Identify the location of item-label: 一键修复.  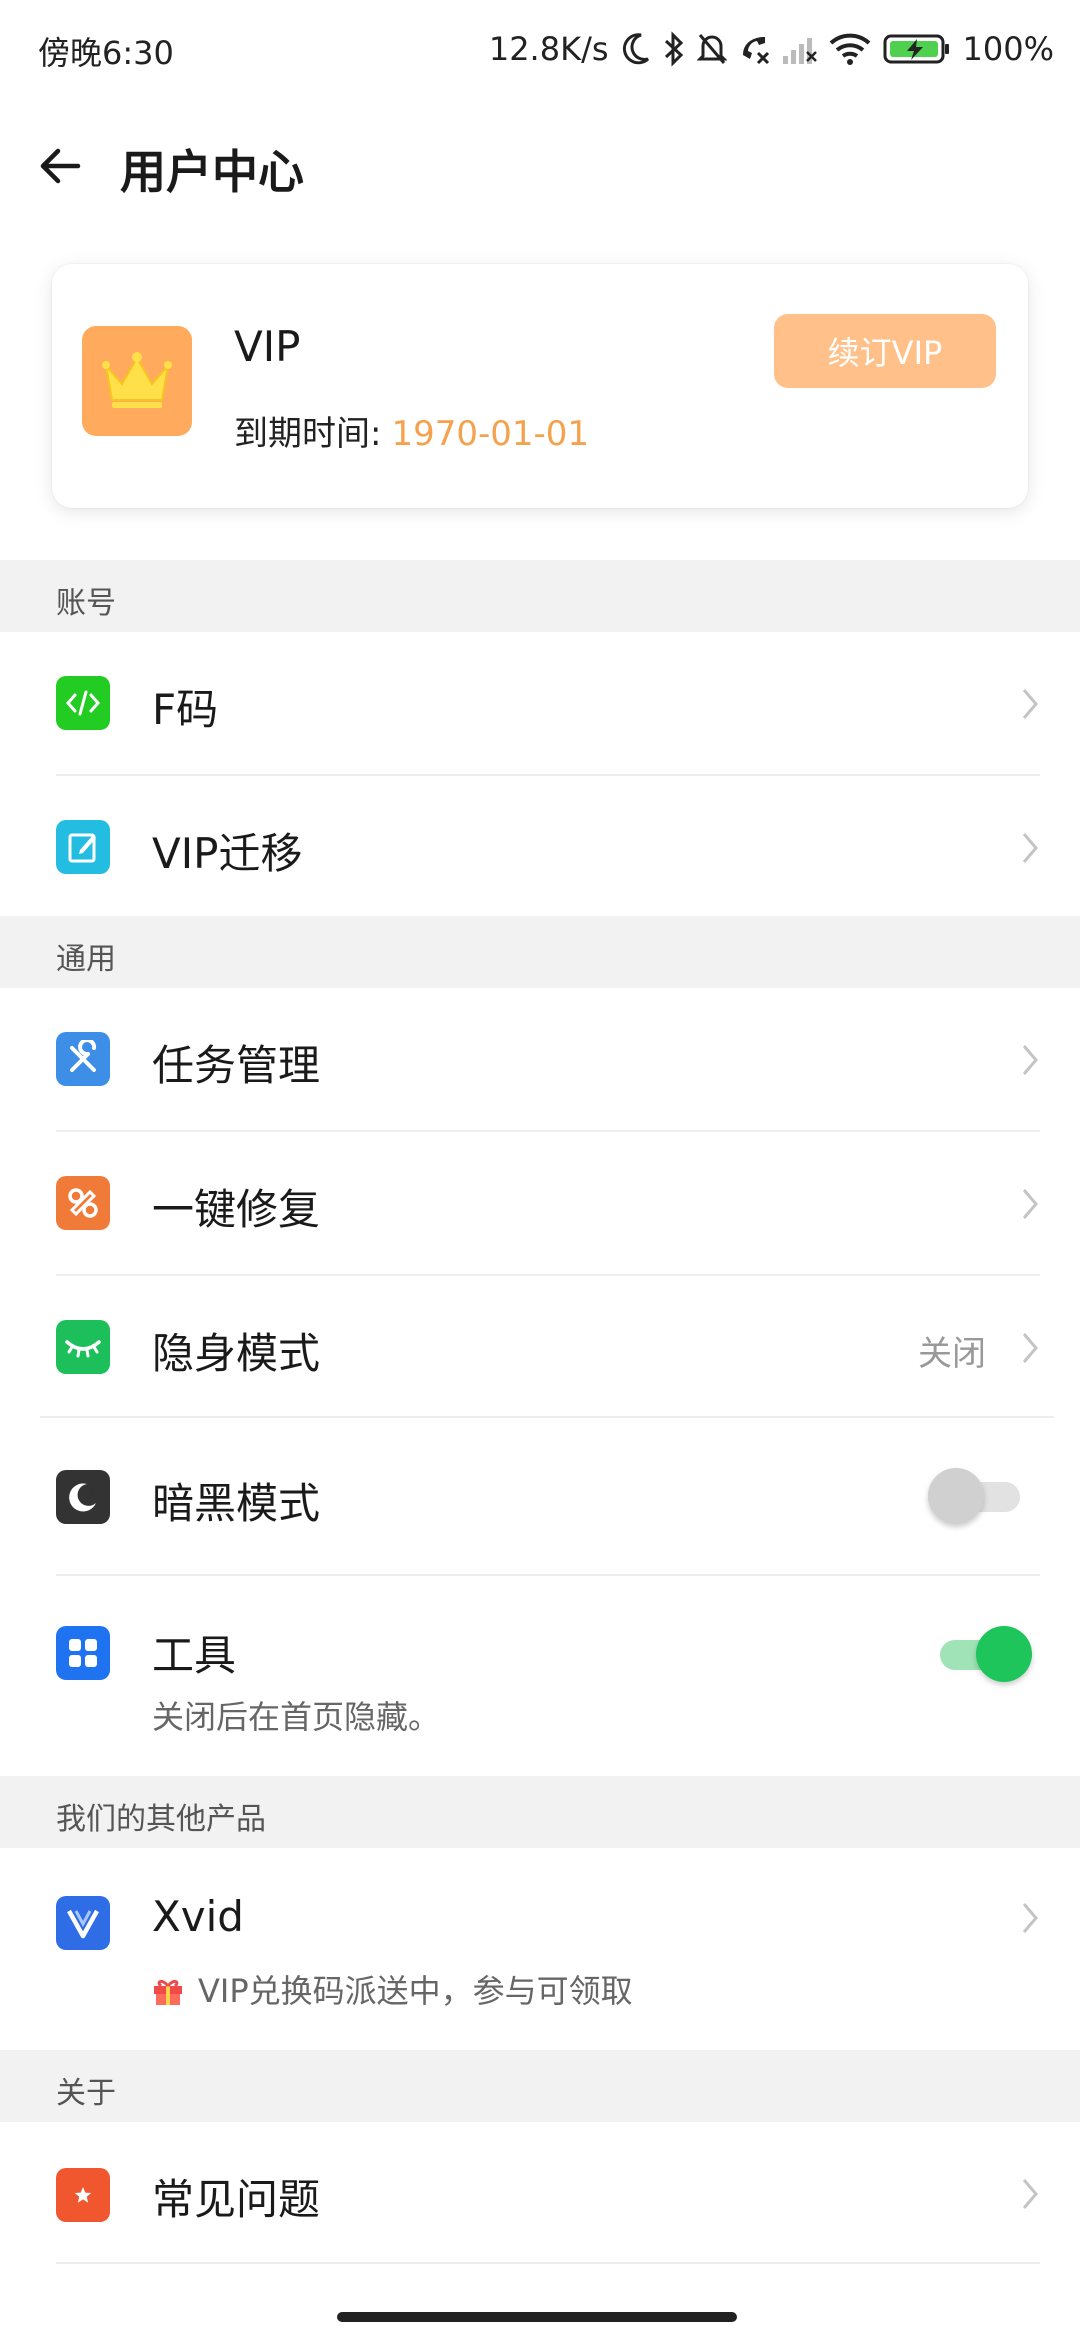
(236, 1209).